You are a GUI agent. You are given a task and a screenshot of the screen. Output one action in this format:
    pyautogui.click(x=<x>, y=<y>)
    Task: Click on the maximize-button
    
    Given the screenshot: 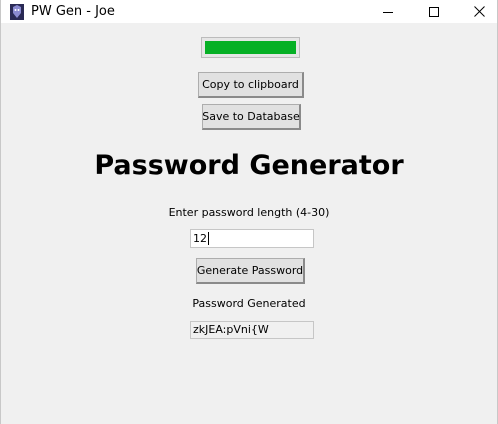 What is the action you would take?
    pyautogui.click(x=434, y=11)
    